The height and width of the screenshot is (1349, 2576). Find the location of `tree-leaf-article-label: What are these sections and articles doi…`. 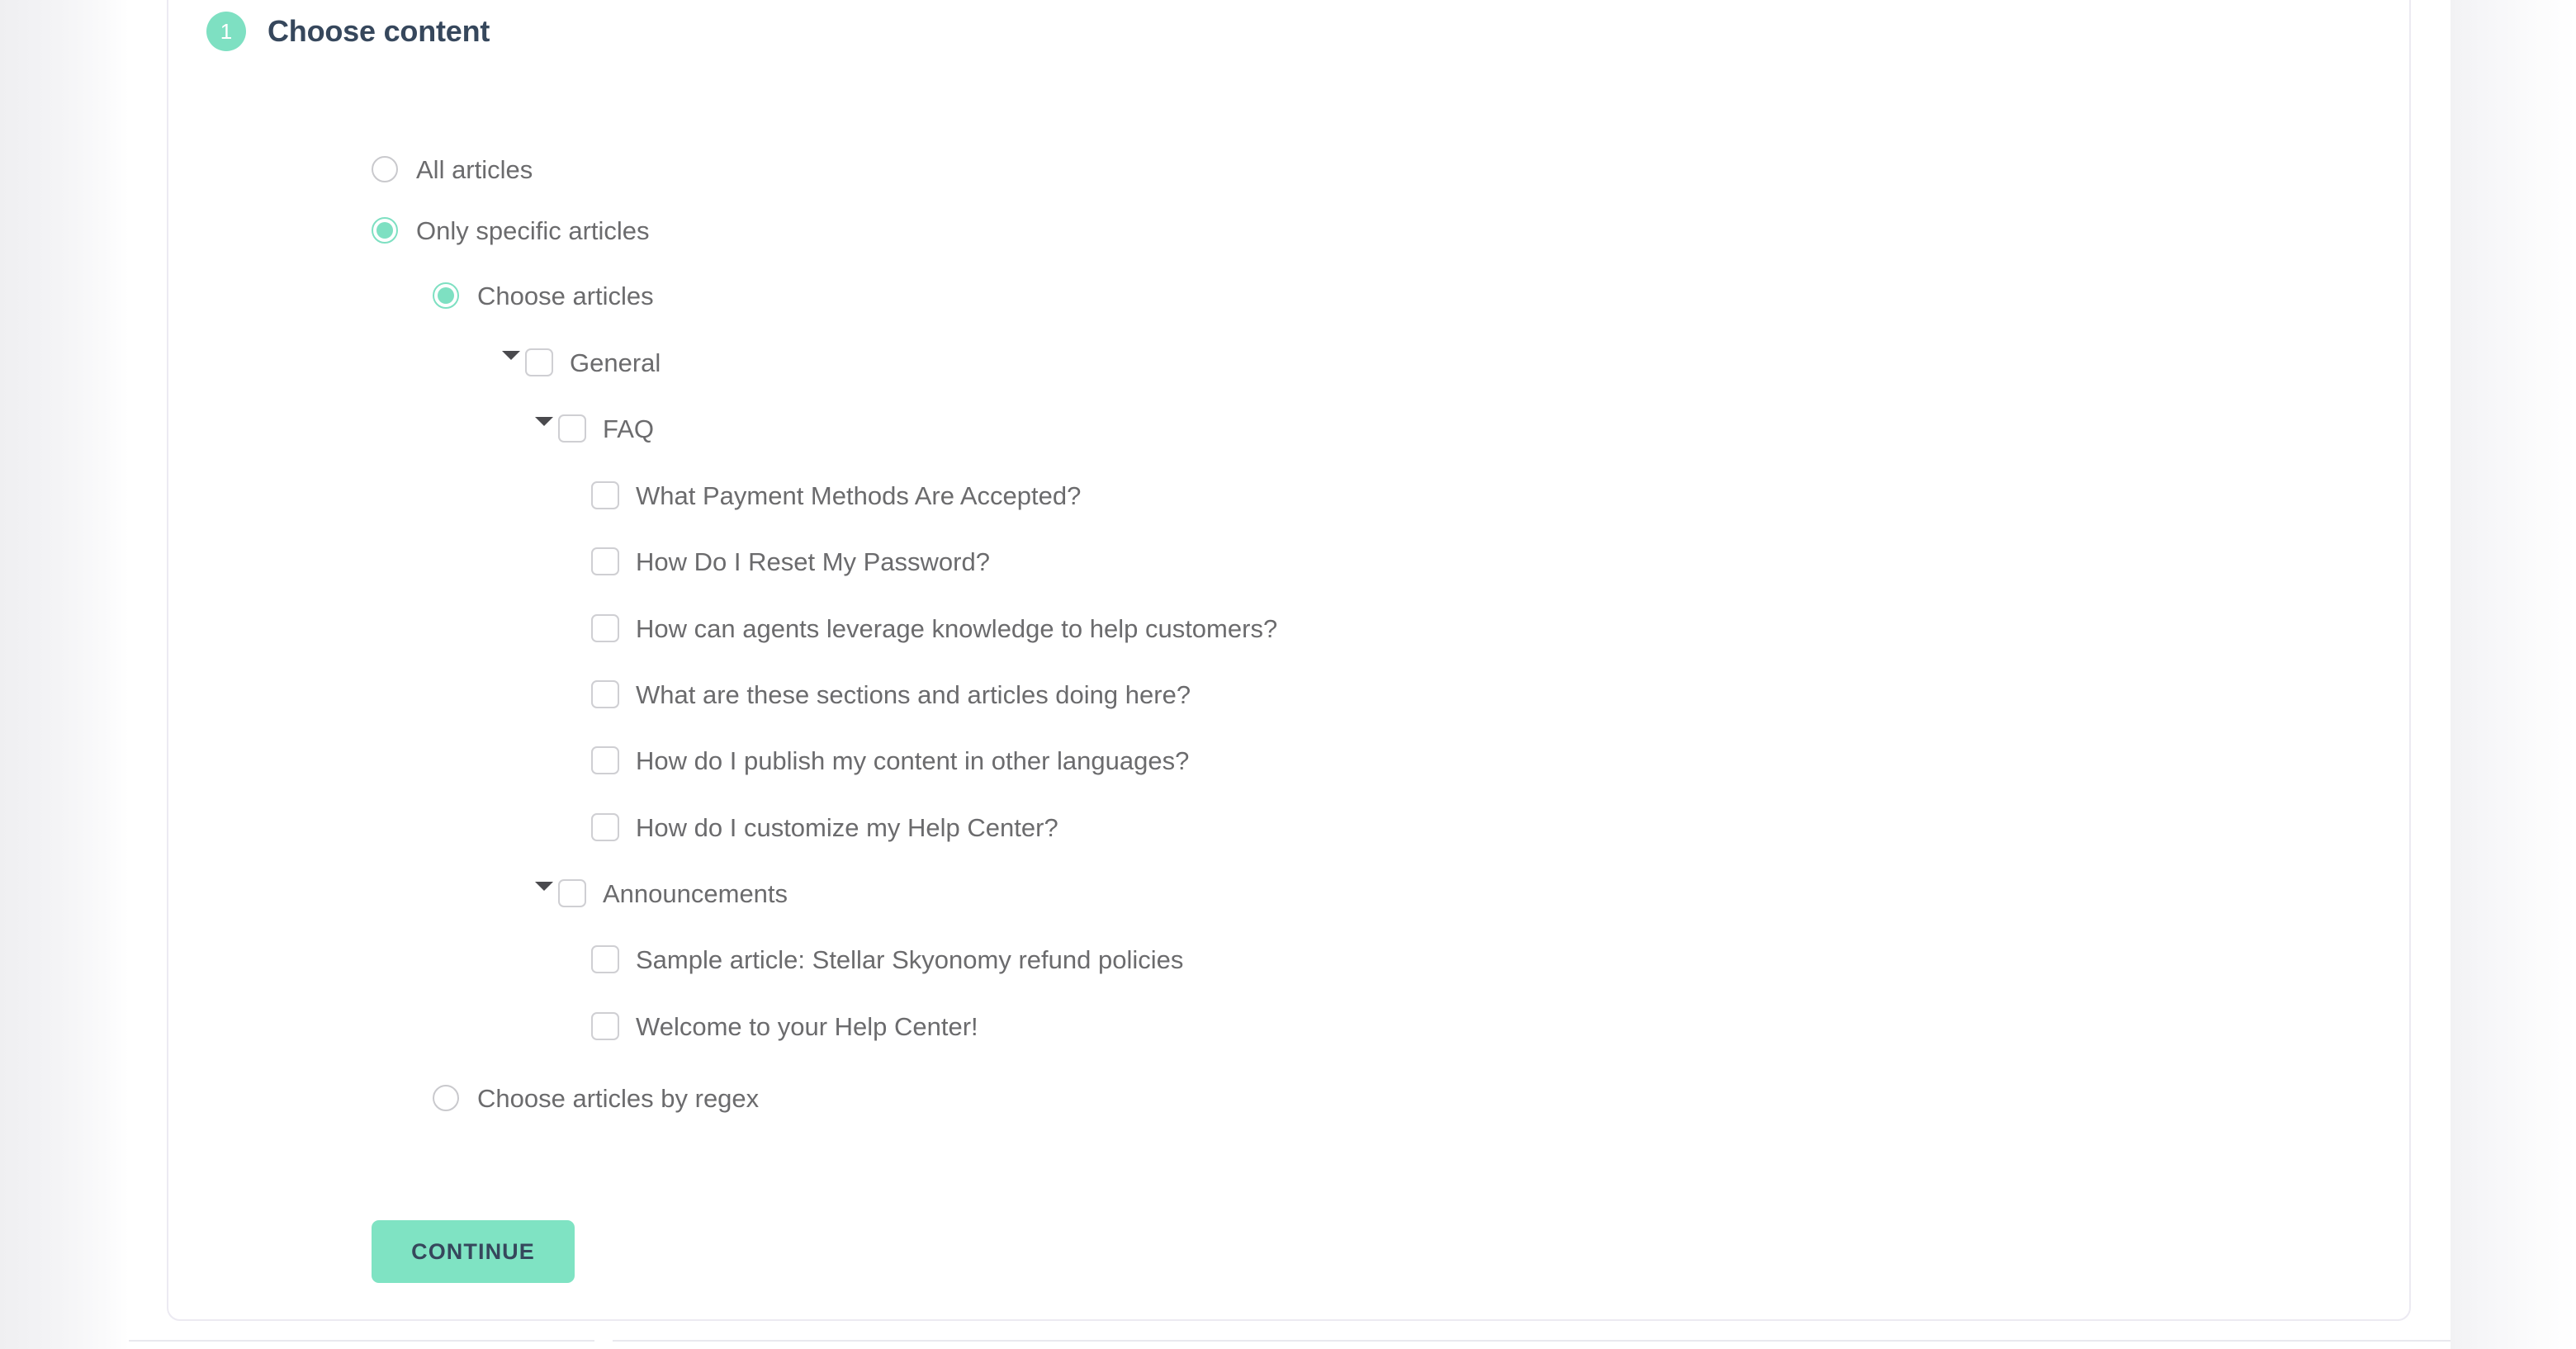

tree-leaf-article-label: What are these sections and articles doi… is located at coordinates (913, 694).